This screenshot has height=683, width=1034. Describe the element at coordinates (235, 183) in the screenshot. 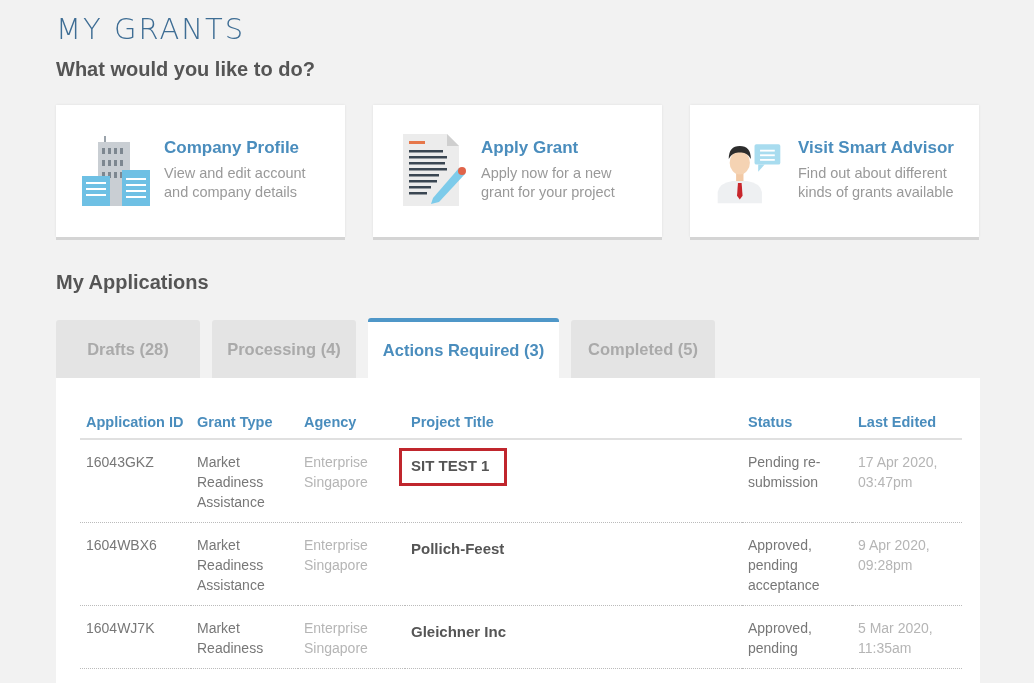

I see `card-description: View and edit account and company details` at that location.